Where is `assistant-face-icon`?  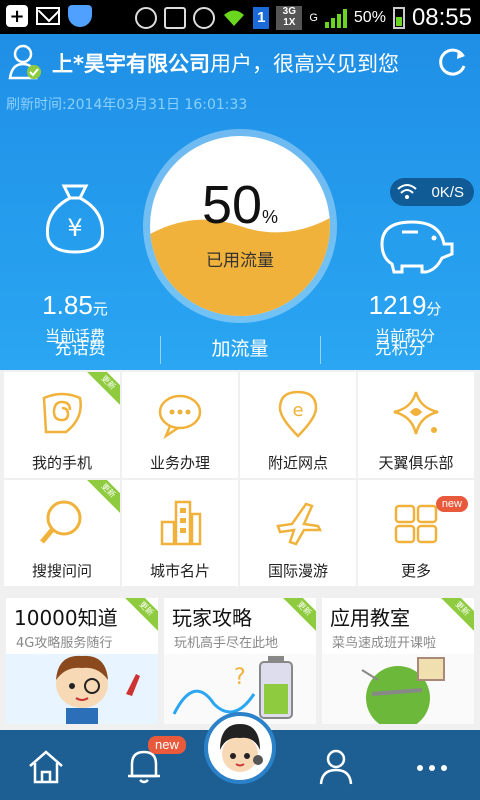
assistant-face-icon is located at coordinates (241, 748).